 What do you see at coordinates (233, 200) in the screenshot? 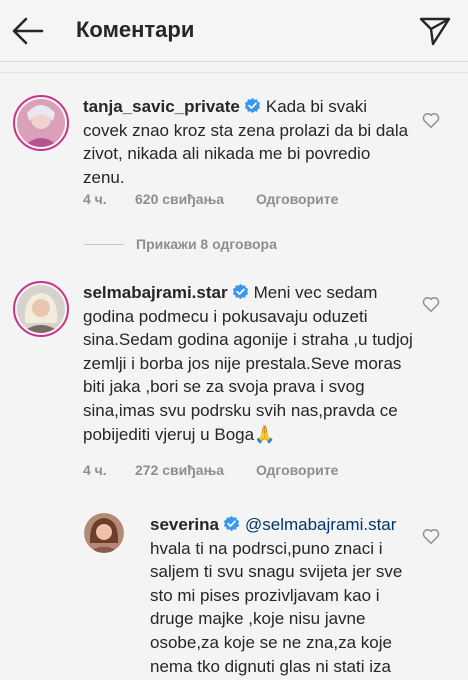
I see `comment-meta: 4 ч. 620 свиђања Одговорите` at bounding box center [233, 200].